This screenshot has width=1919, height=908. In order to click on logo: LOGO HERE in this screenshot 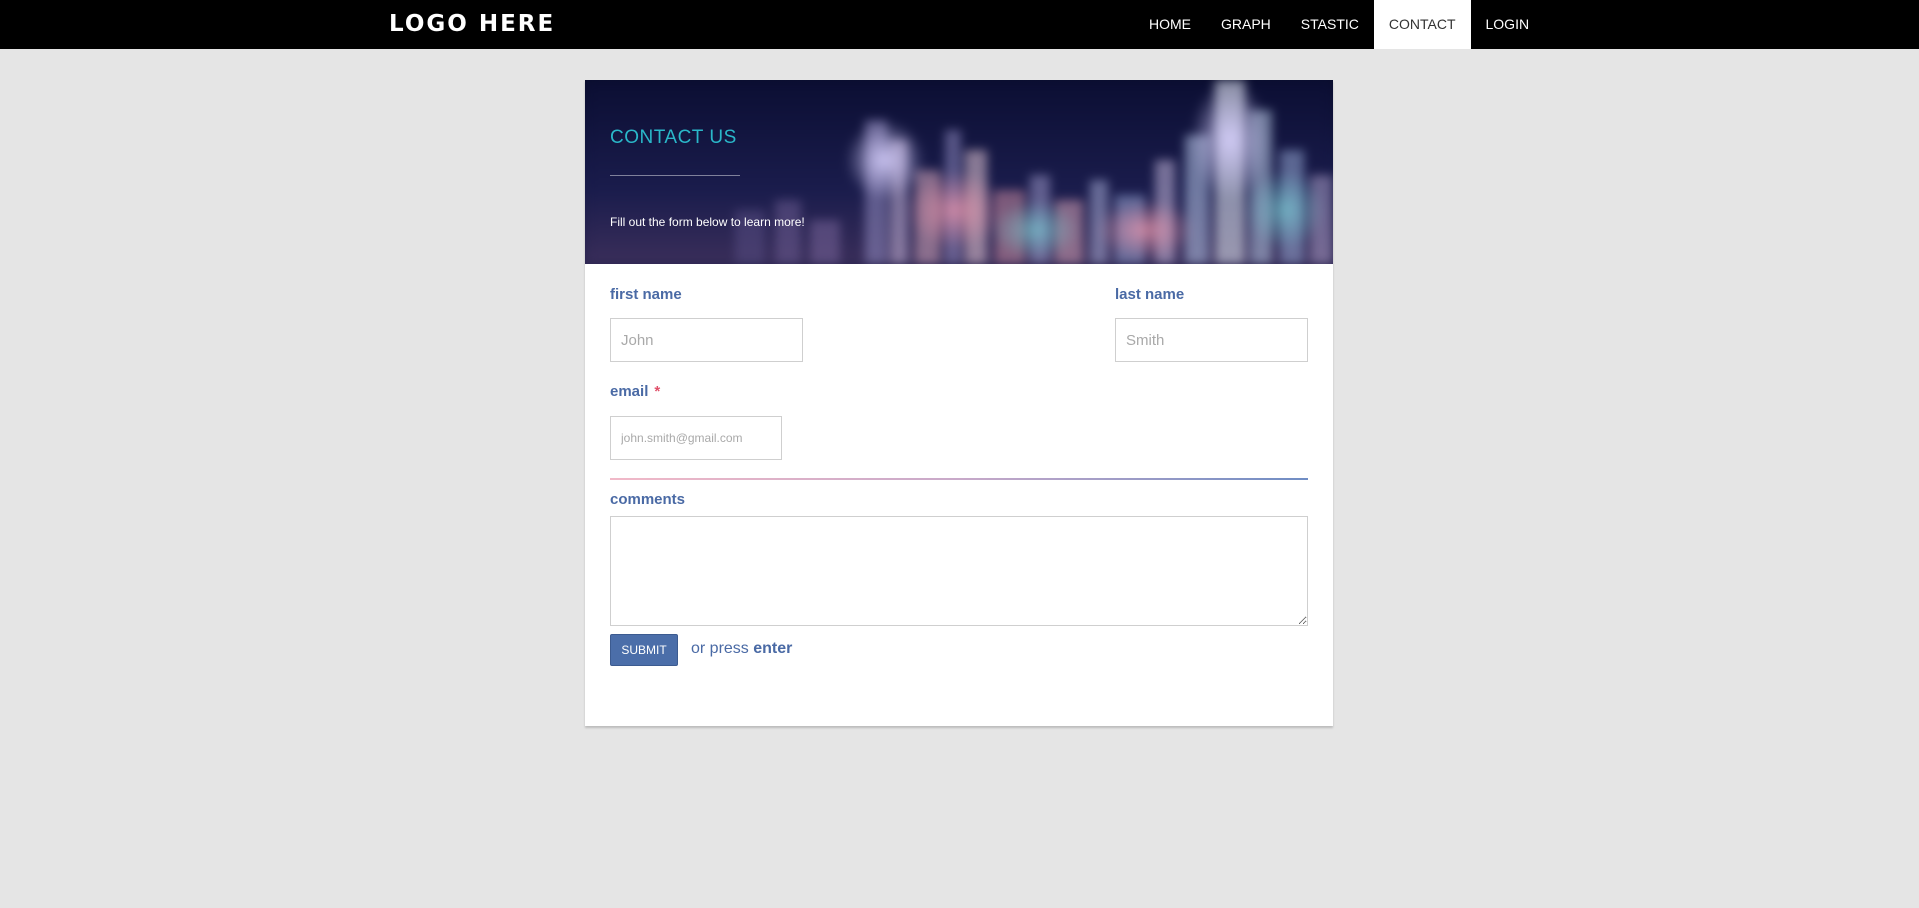, I will do `click(472, 24)`.